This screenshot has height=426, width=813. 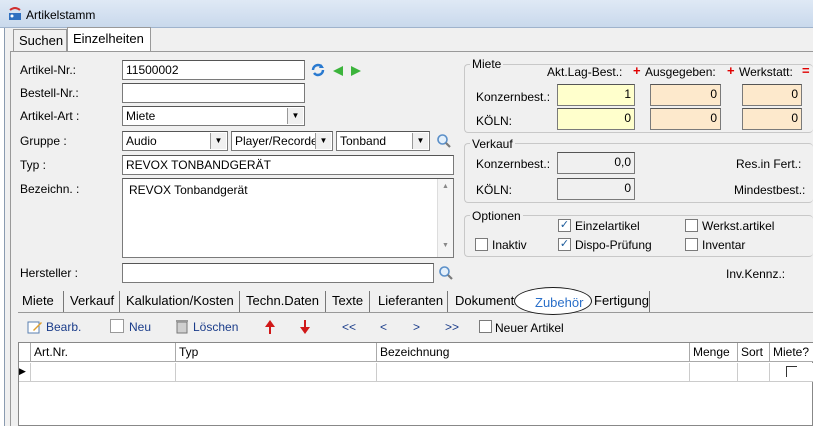 I want to click on edit-icon, so click(x=35, y=327).